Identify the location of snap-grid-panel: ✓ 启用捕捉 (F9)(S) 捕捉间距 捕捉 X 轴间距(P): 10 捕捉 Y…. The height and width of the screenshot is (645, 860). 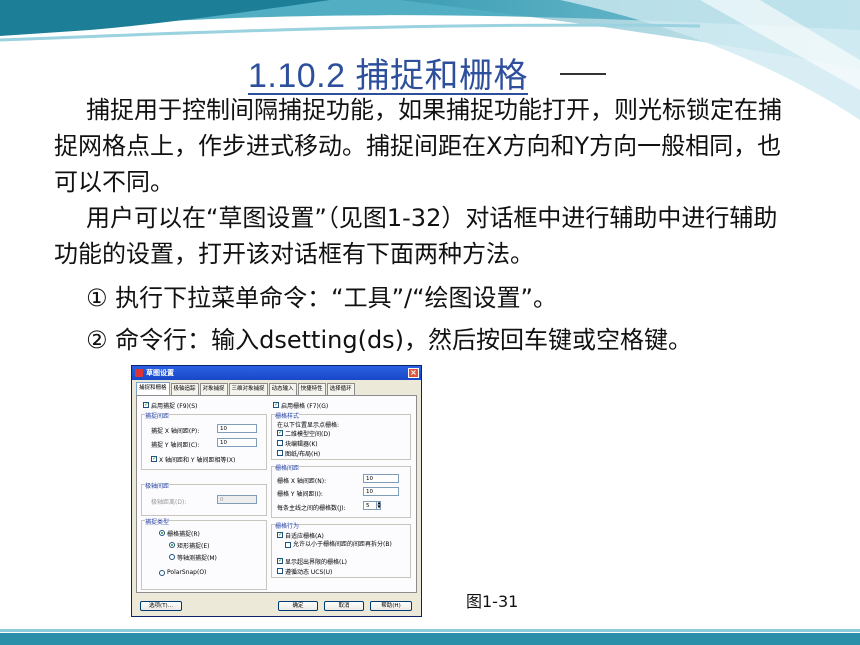
(276, 494).